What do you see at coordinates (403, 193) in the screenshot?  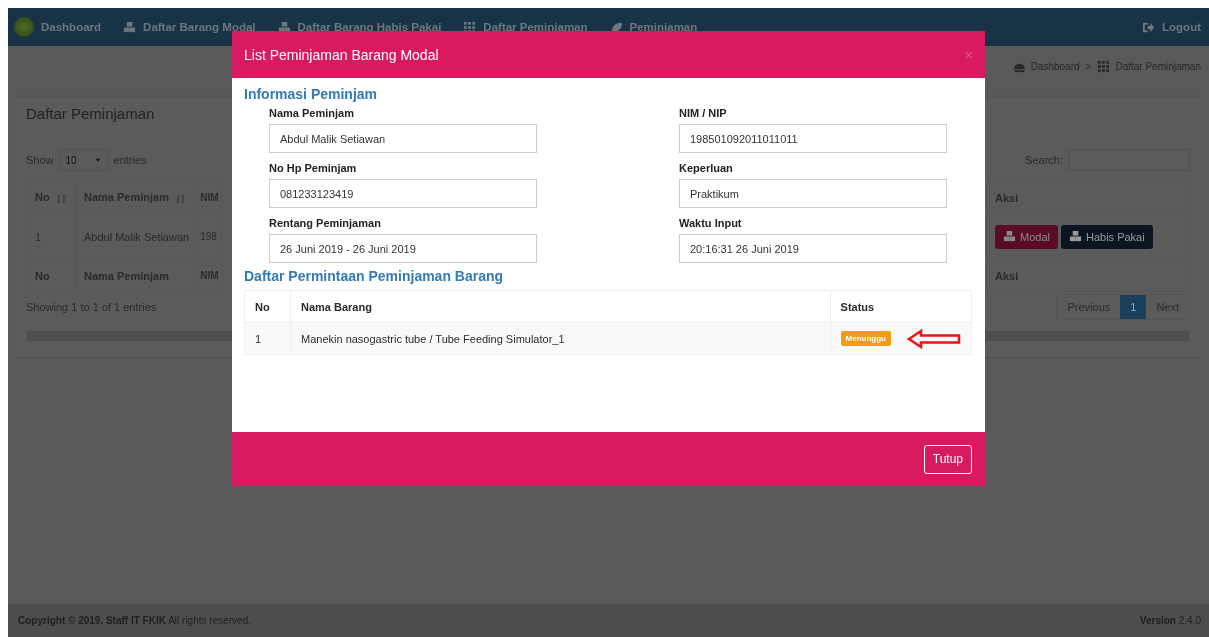 I see `input-field: 081233123419` at bounding box center [403, 193].